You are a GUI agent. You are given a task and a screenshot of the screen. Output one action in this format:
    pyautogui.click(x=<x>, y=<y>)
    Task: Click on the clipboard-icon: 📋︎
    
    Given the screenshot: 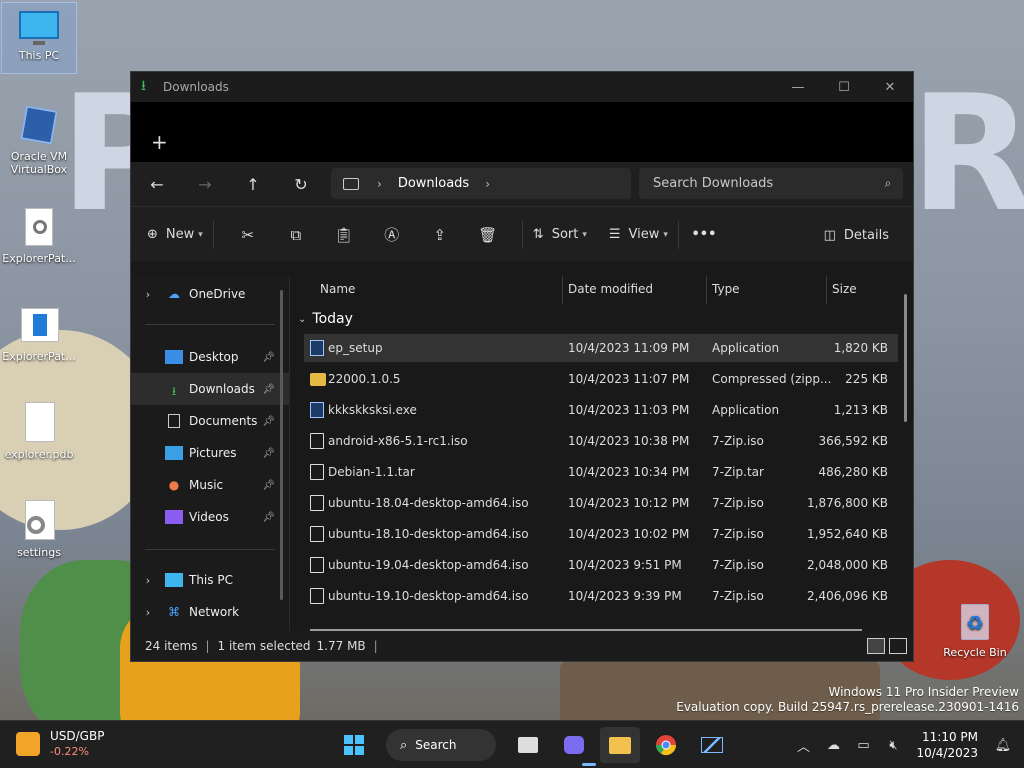 What is the action you would take?
    pyautogui.click(x=344, y=234)
    